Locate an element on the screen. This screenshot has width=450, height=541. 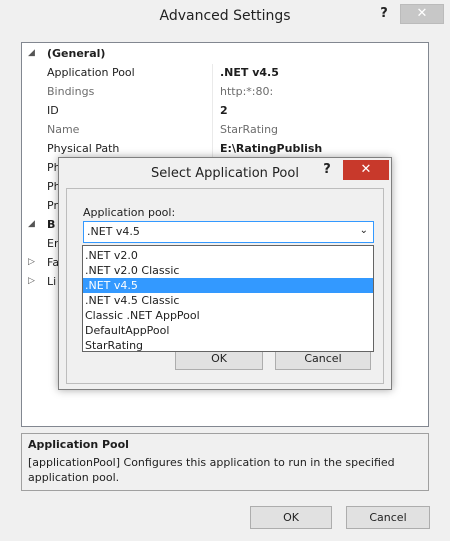
app-pool-option: DefaultAppPool is located at coordinates (228, 330).